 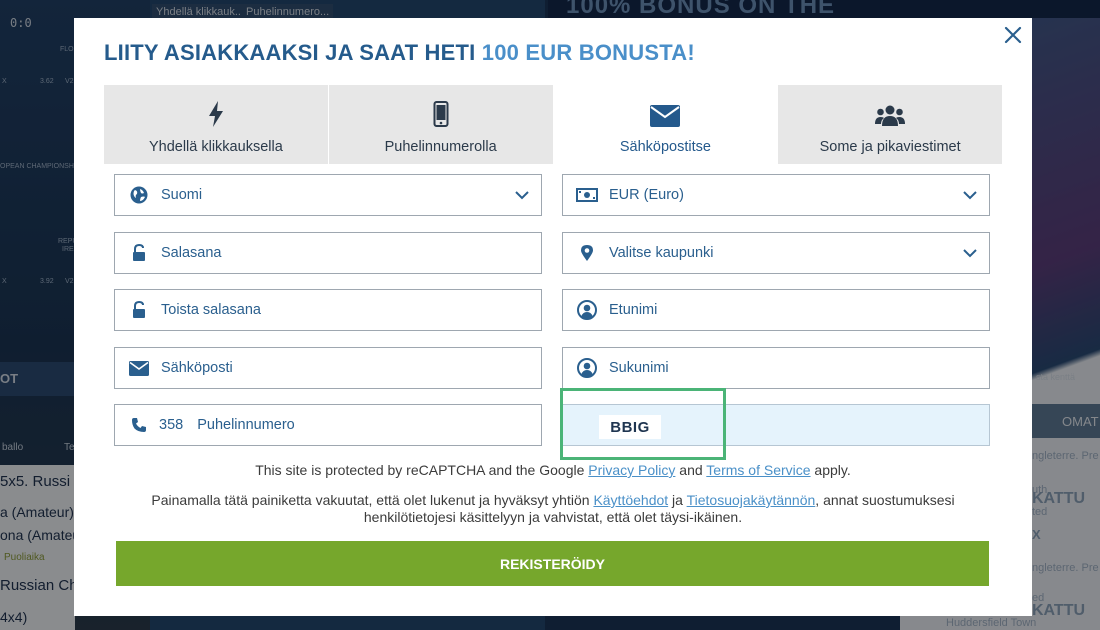 I want to click on tab-phone: Puhelinnumerolla, so click(x=441, y=124).